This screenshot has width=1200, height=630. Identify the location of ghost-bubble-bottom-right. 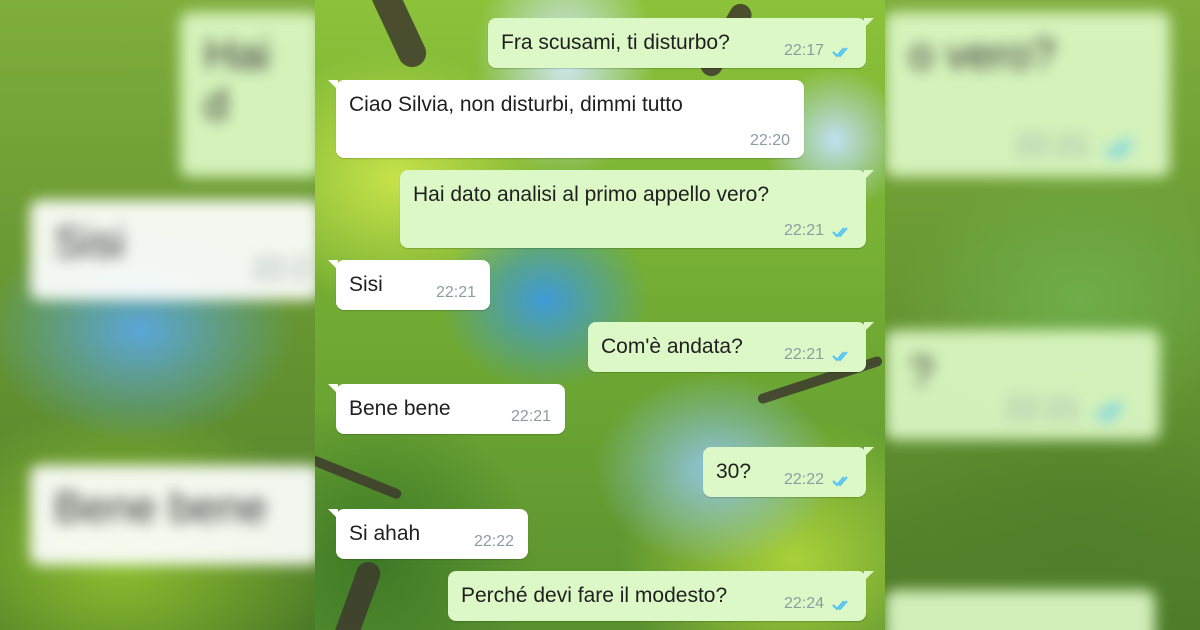
(1020, 610).